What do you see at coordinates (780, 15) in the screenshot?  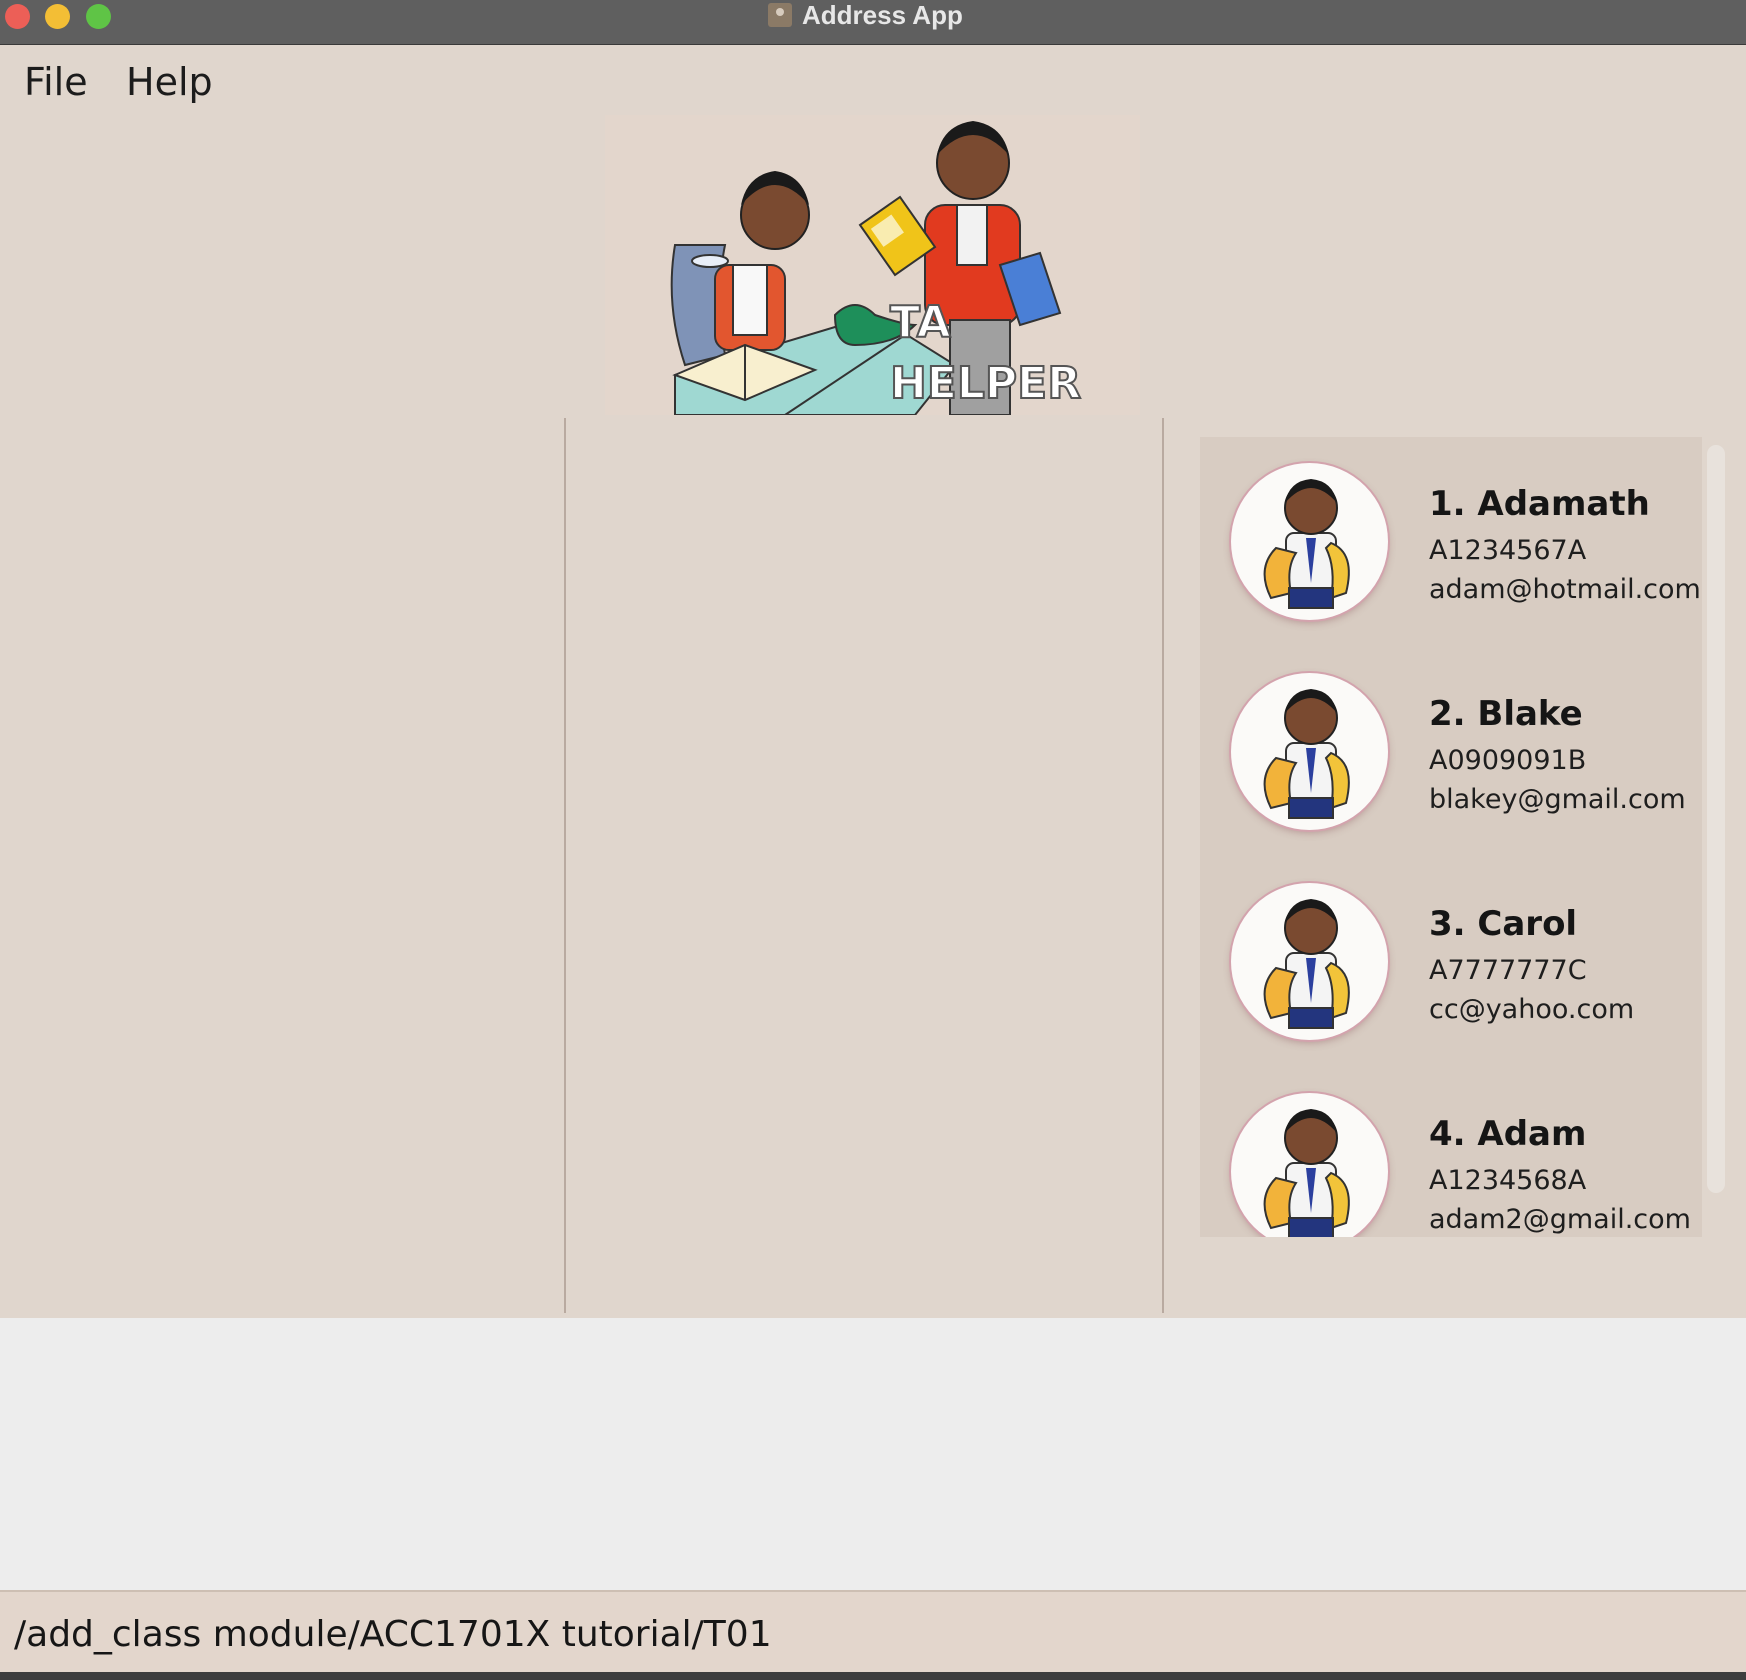 I see `address-book-icon` at bounding box center [780, 15].